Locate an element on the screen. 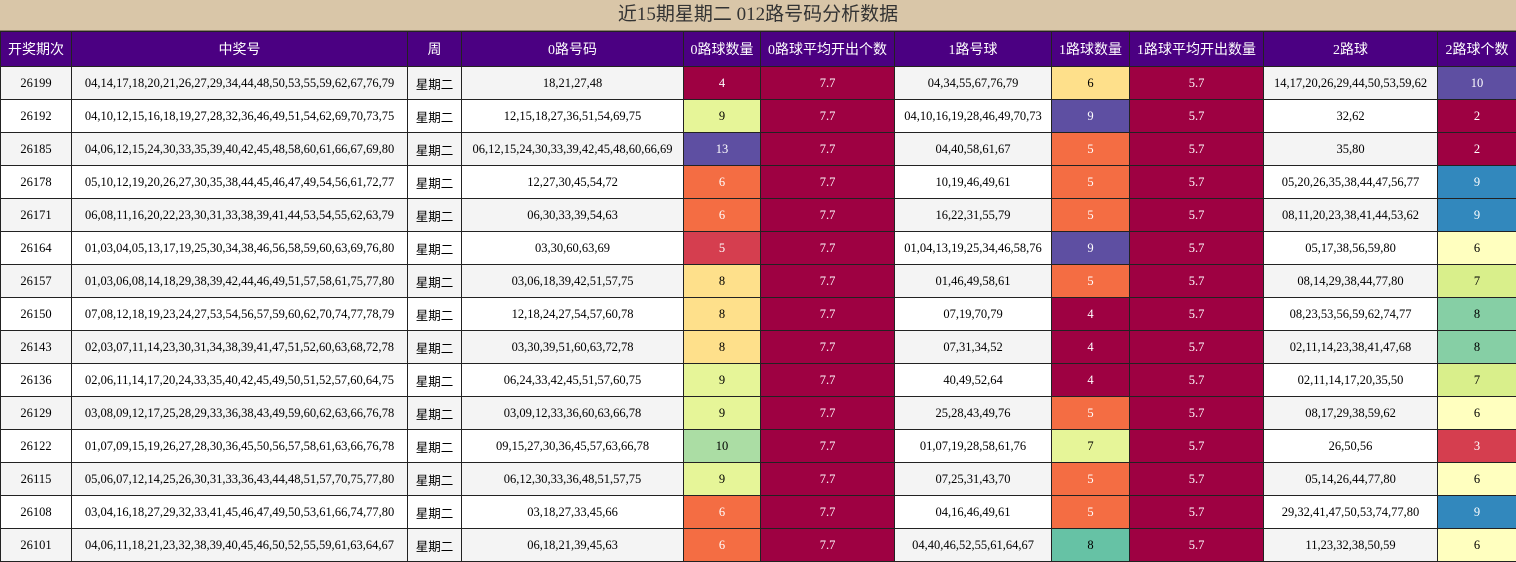 The height and width of the screenshot is (562, 1516). cell-route1: 04,10,16,19,28,46,49,70,73 is located at coordinates (973, 116).